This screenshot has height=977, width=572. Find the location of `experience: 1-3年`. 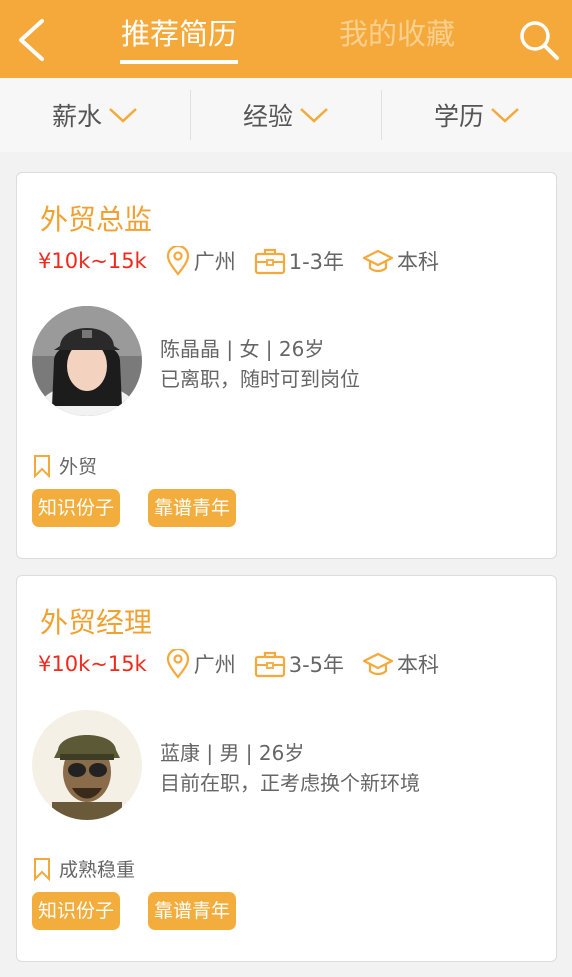

experience: 1-3年 is located at coordinates (299, 261).